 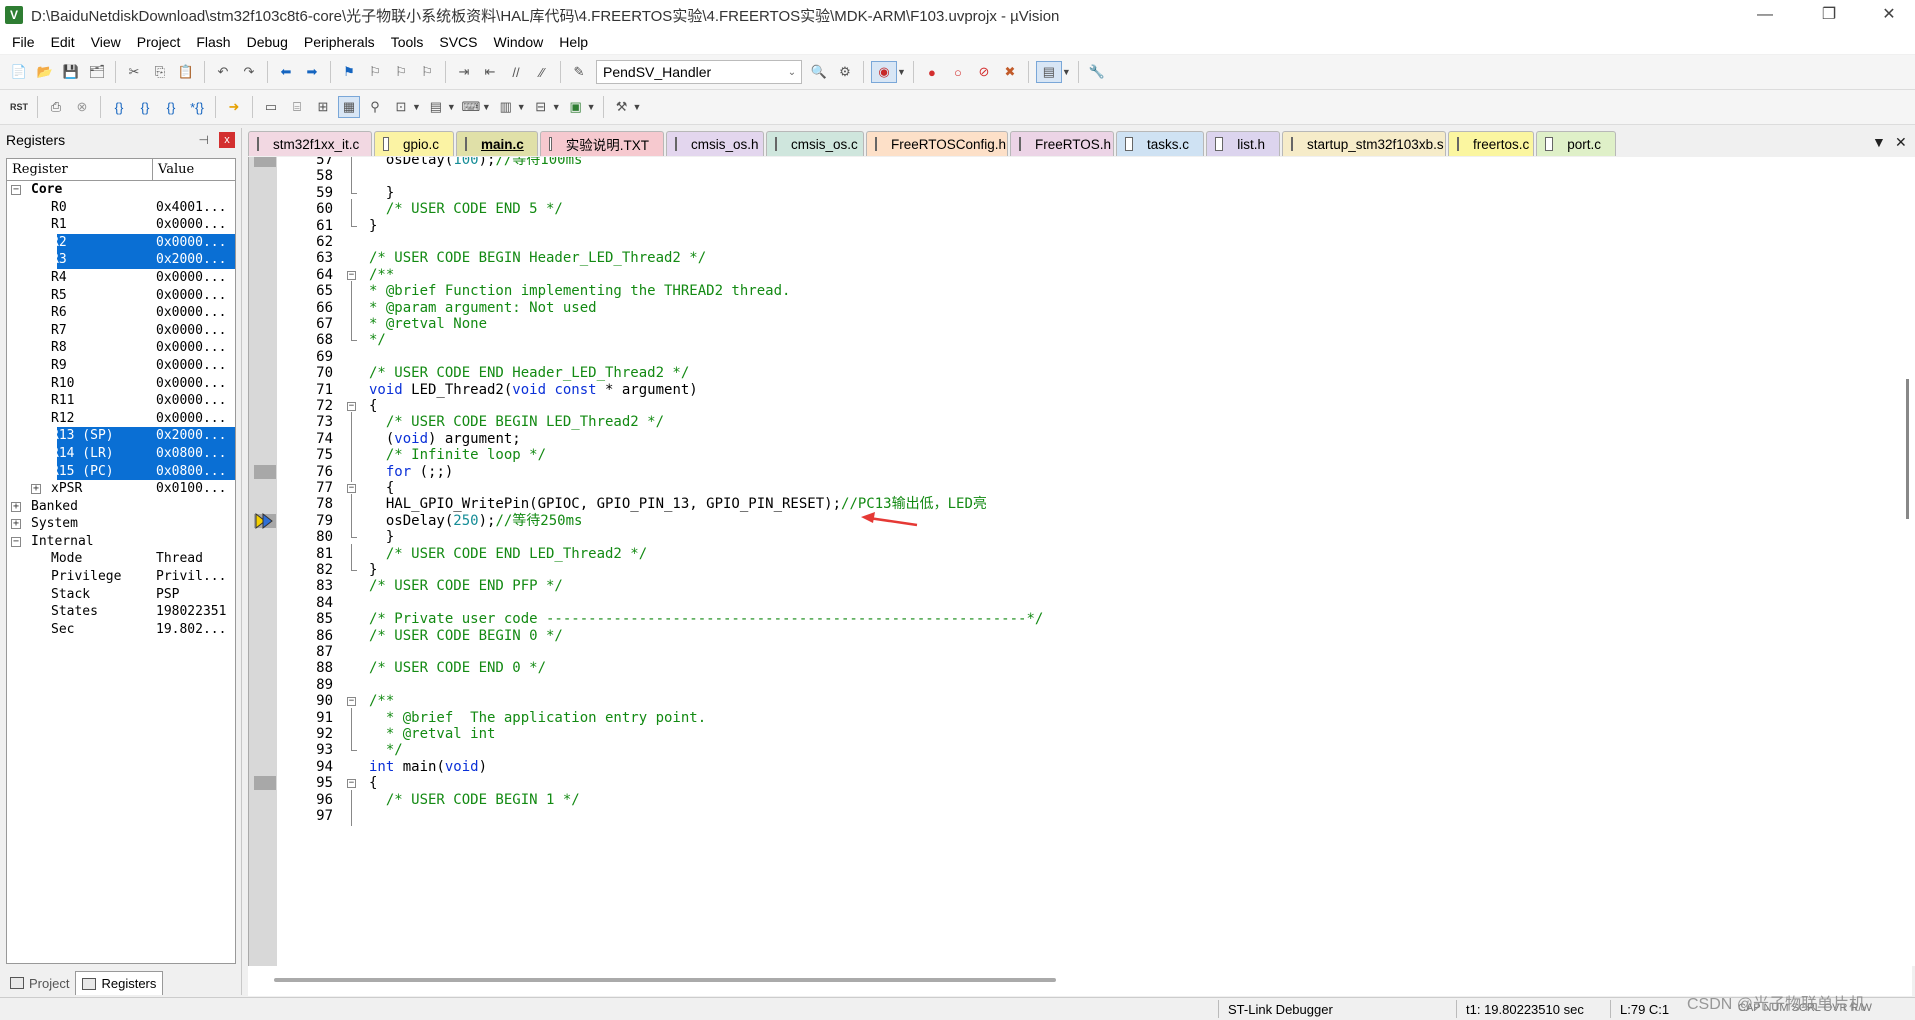 What do you see at coordinates (339, 42) in the screenshot?
I see `menu-peripherals: Peripherals` at bounding box center [339, 42].